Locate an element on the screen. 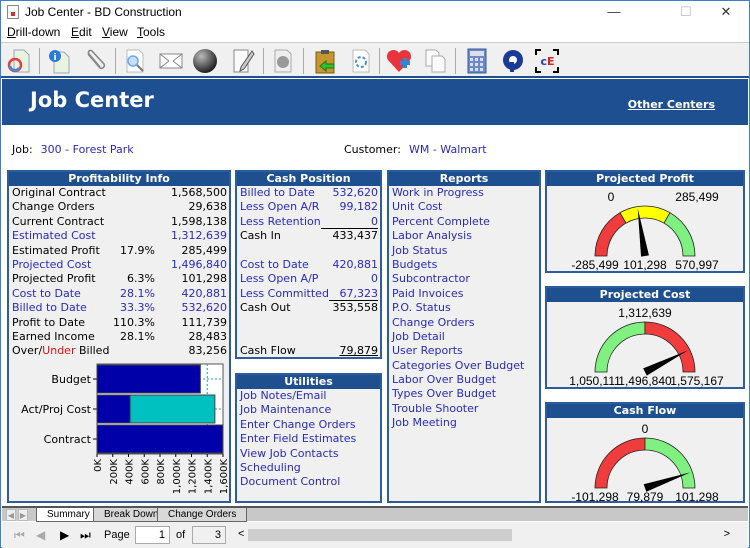 The image size is (750, 548). menu-drill-down: Drill-down is located at coordinates (33, 32).